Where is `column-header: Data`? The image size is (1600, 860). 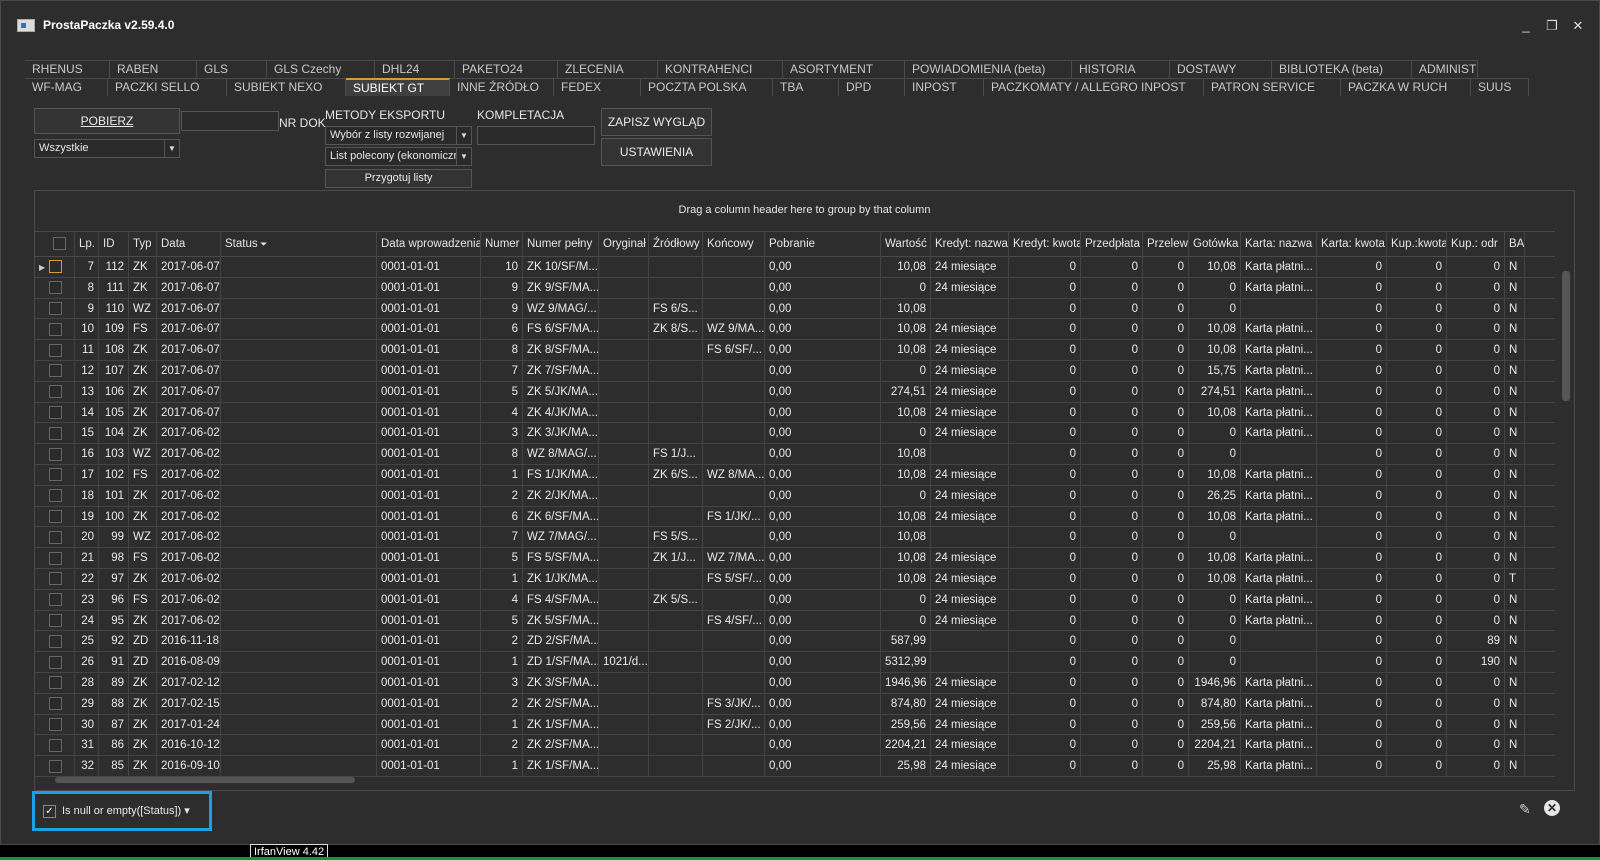 column-header: Data is located at coordinates (189, 244).